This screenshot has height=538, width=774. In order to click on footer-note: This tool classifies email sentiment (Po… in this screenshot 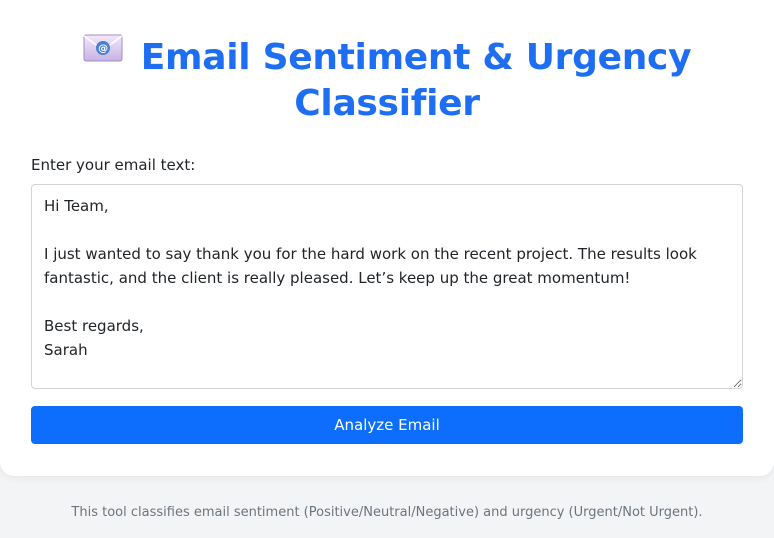, I will do `click(387, 512)`.